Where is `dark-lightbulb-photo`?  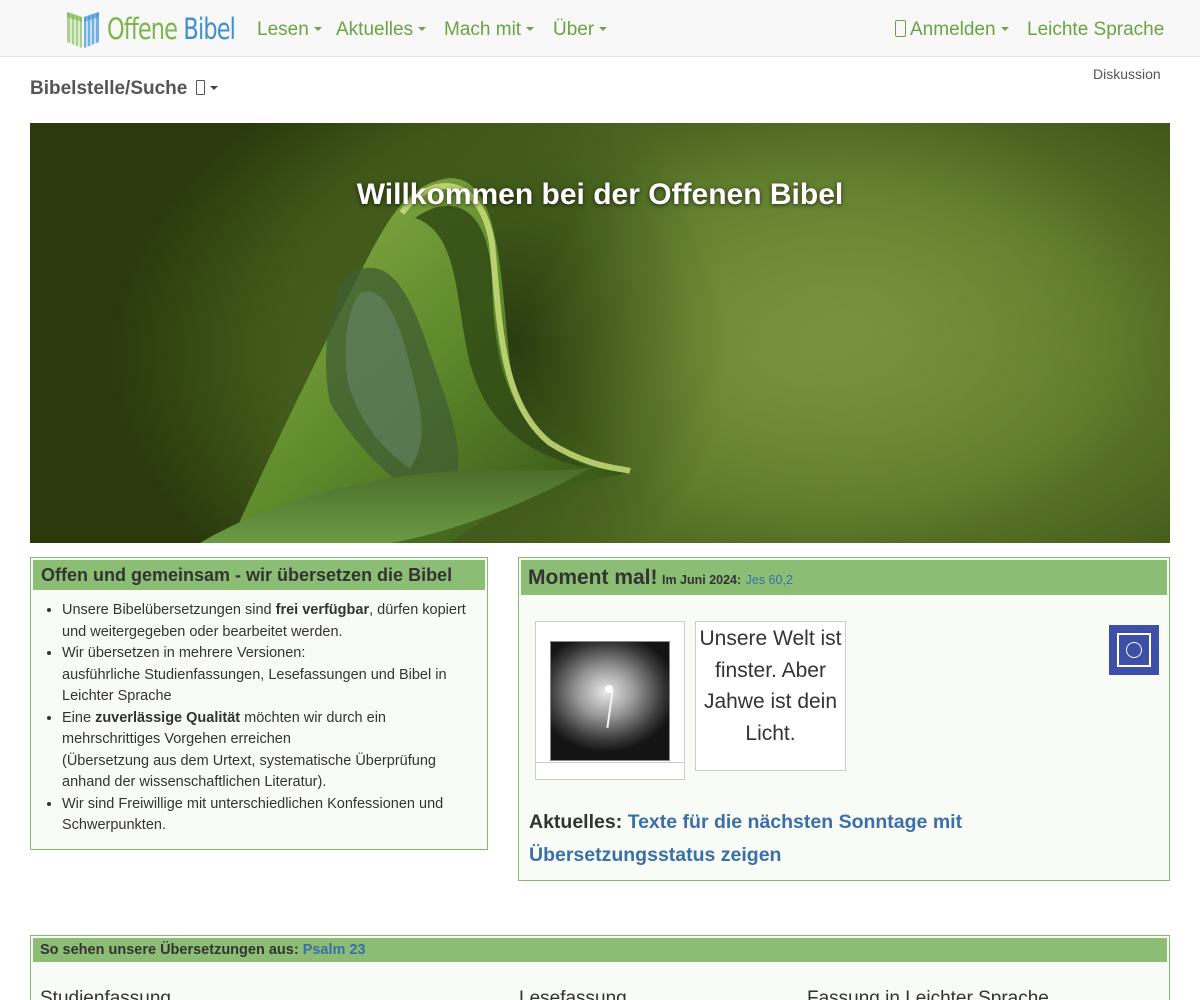 dark-lightbulb-photo is located at coordinates (610, 700).